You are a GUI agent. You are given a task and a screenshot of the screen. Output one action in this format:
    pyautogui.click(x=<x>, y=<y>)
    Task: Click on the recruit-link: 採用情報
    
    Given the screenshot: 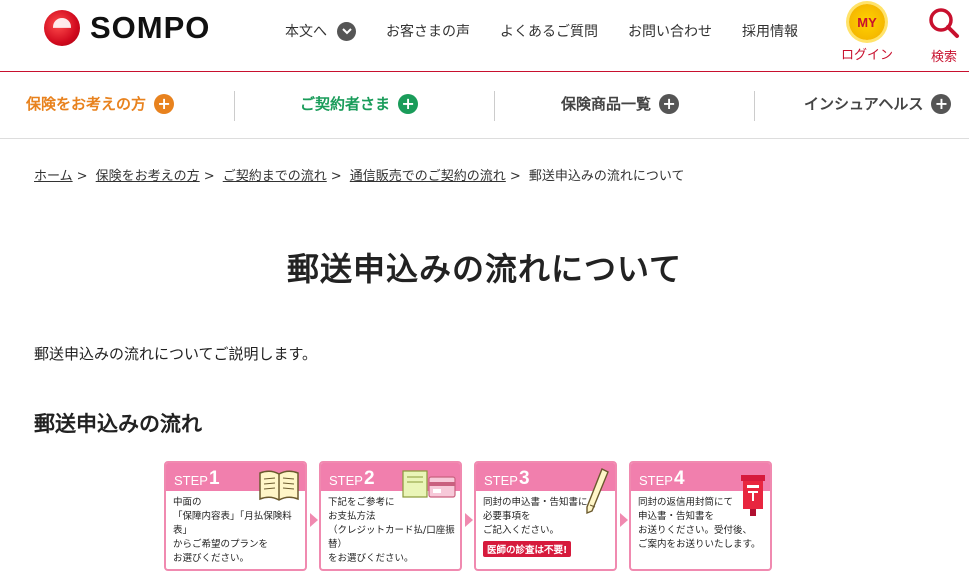 What is the action you would take?
    pyautogui.click(x=770, y=31)
    